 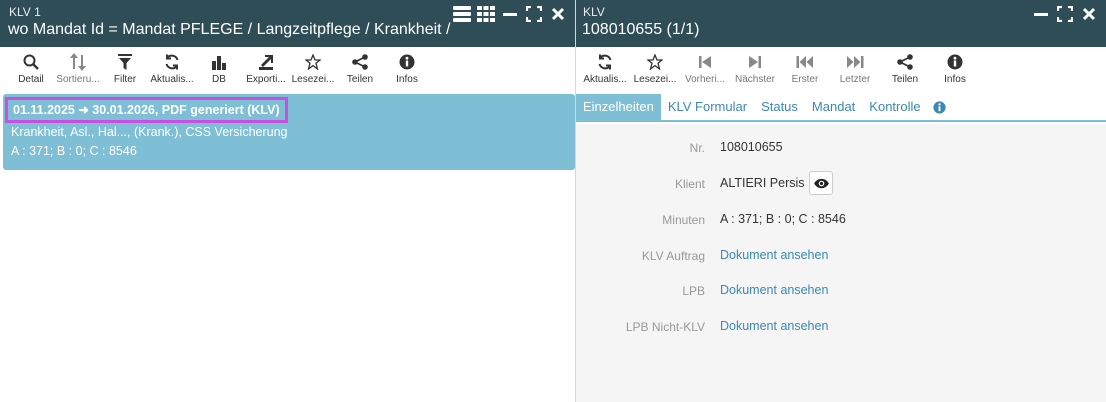 I want to click on layout-list-icon, so click(x=462, y=14).